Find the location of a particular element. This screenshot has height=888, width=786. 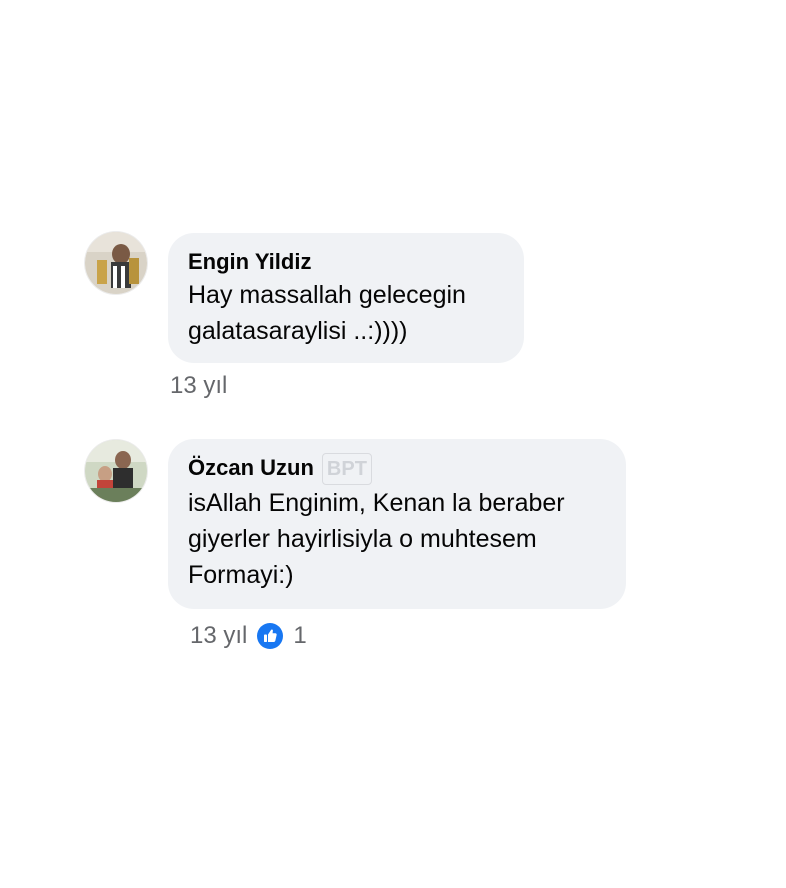

avatar-ozcan-uzun is located at coordinates (116, 471).